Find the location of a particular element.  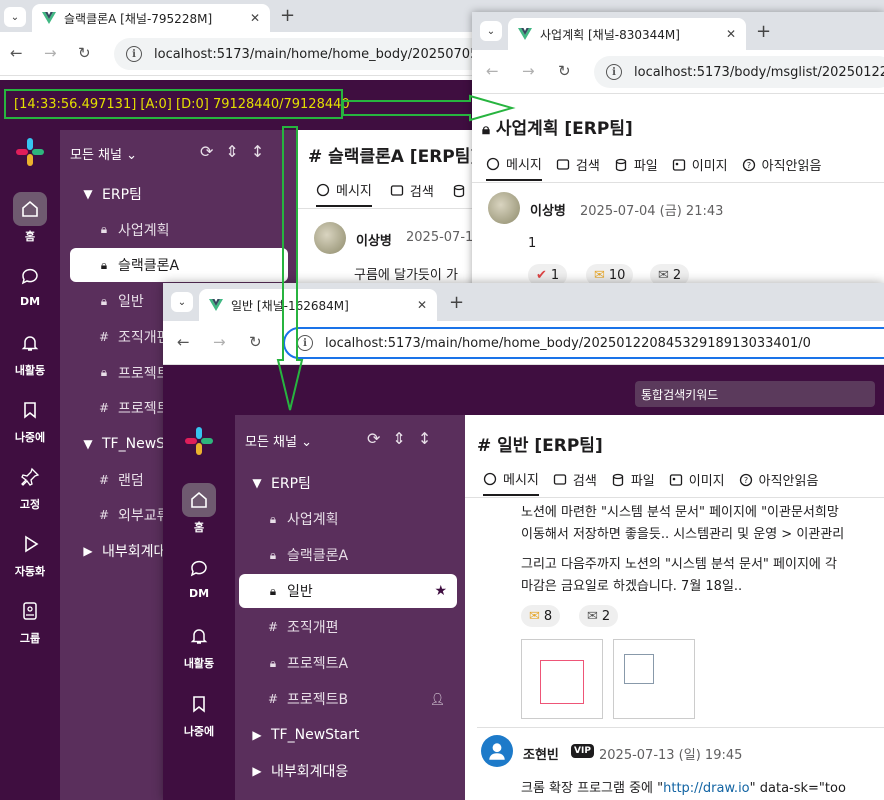

rail-item-pin: 고정 is located at coordinates (30, 486).